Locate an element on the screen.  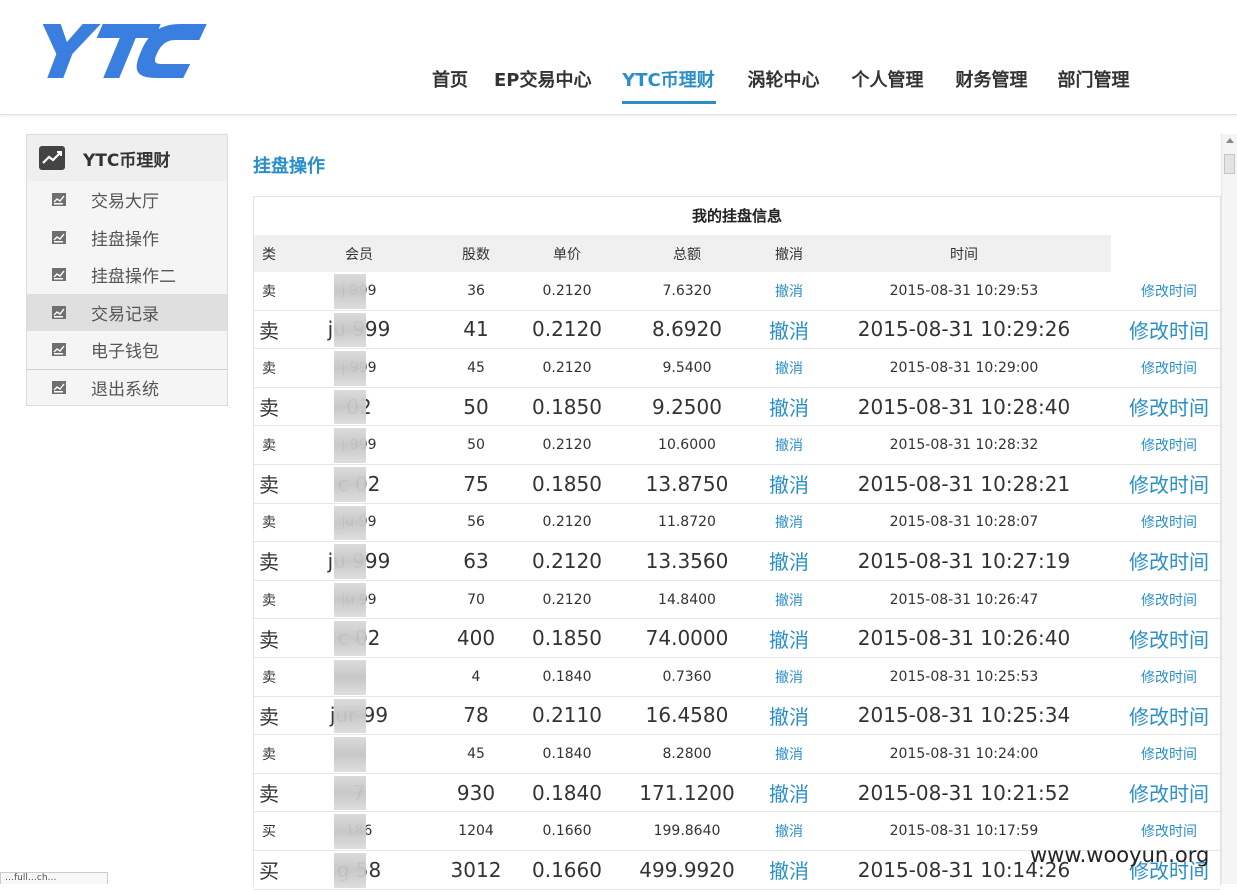
row-shares: 400 is located at coordinates (476, 638).